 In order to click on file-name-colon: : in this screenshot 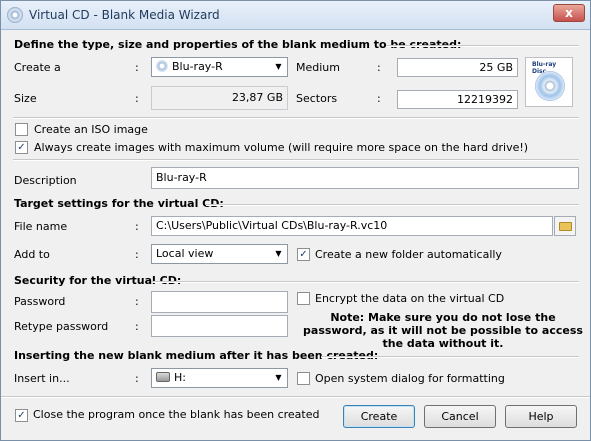, I will do `click(137, 226)`.